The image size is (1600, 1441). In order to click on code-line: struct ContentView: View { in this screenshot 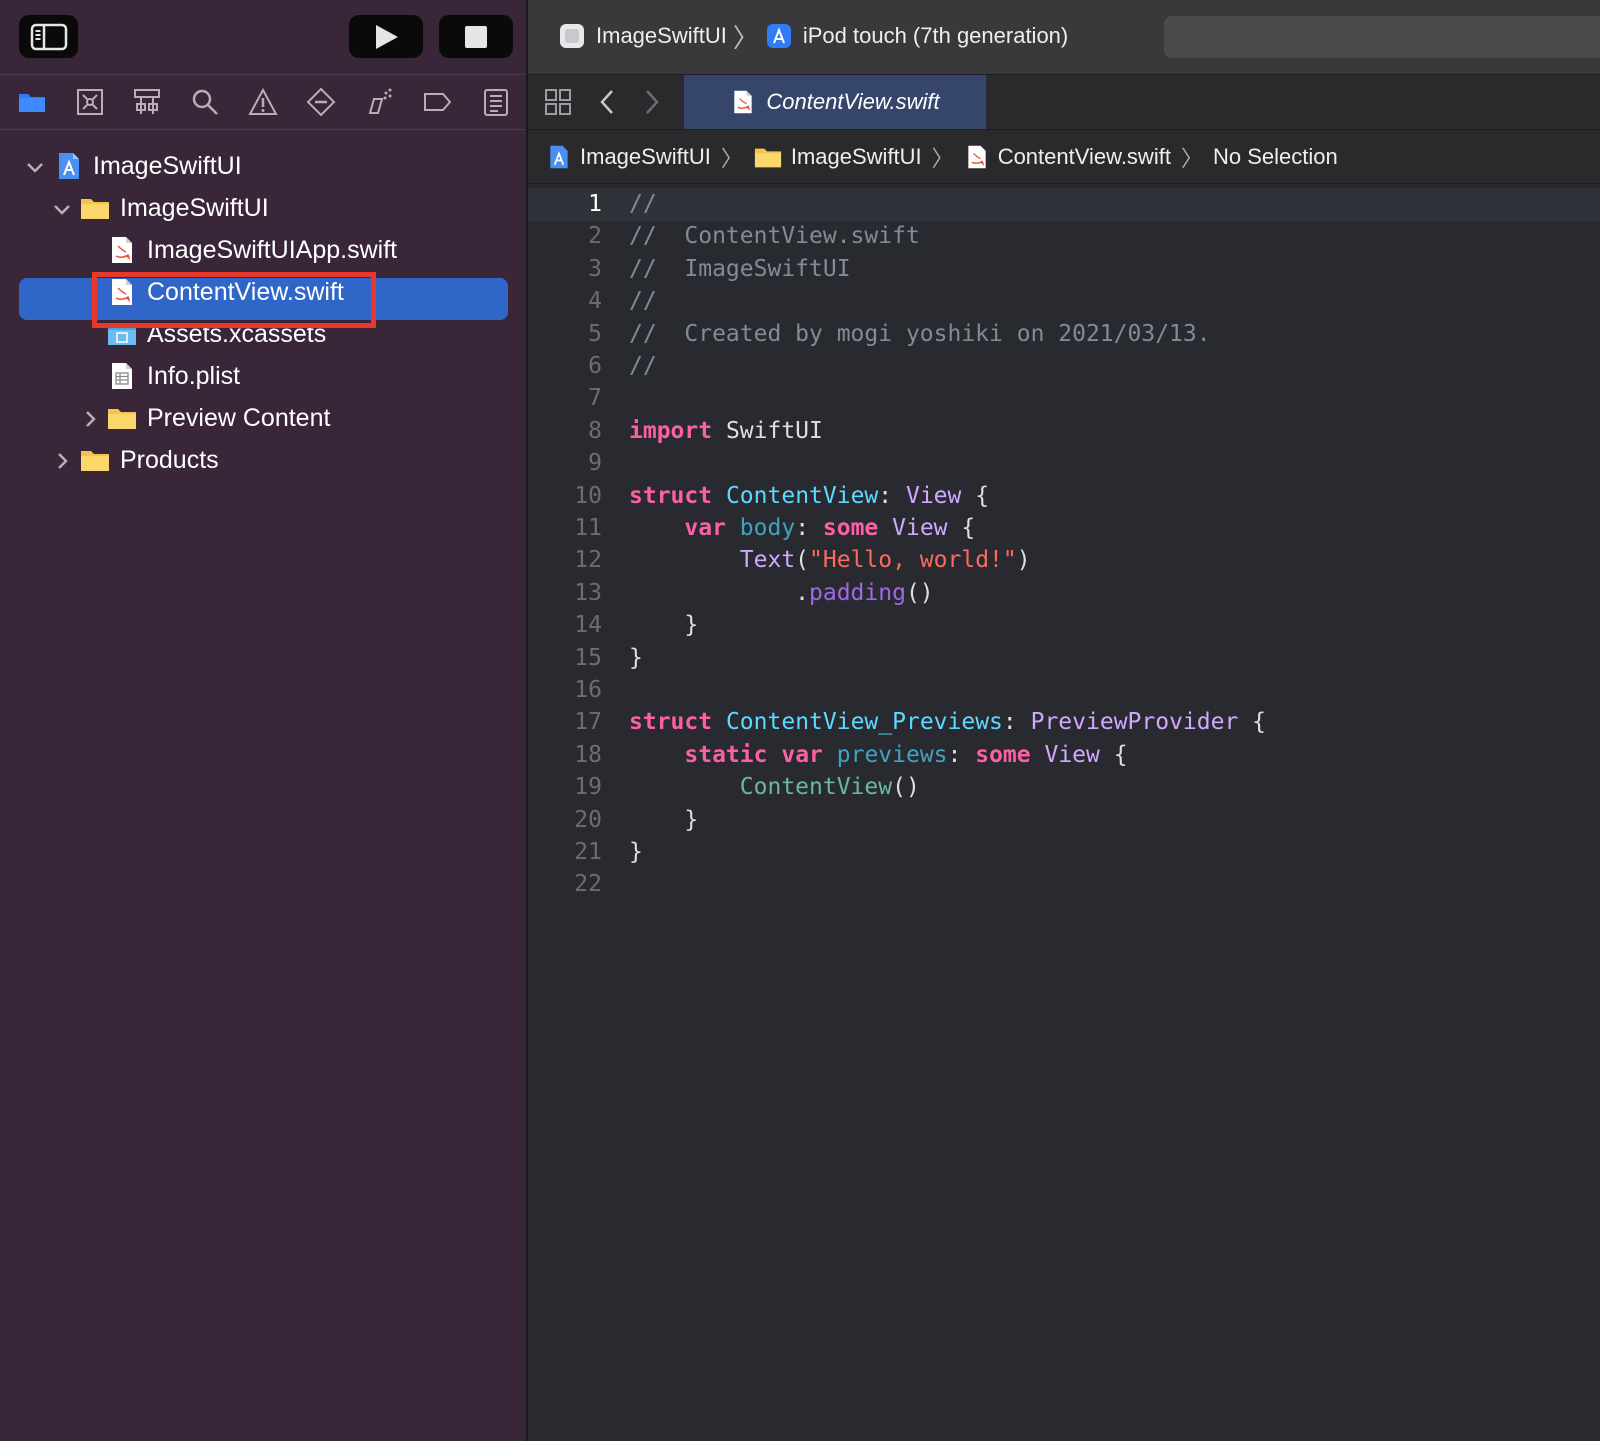, I will do `click(809, 496)`.